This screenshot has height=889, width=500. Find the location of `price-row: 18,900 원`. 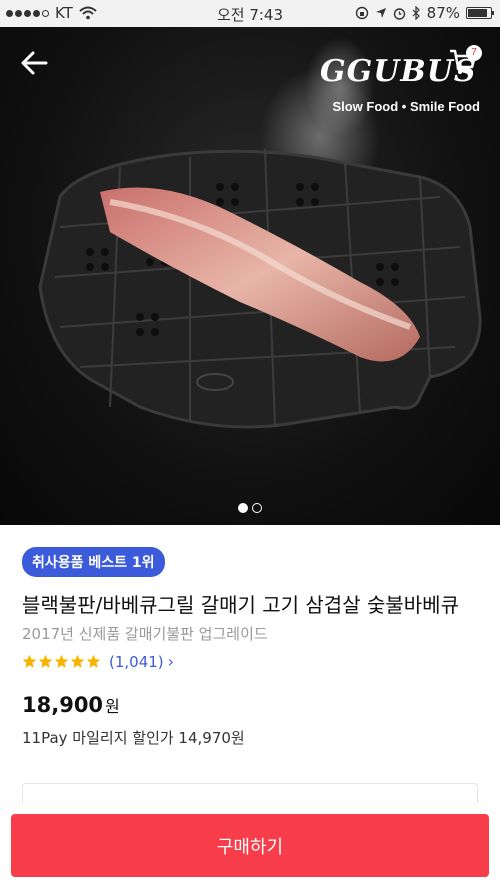

price-row: 18,900 원 is located at coordinates (250, 705).